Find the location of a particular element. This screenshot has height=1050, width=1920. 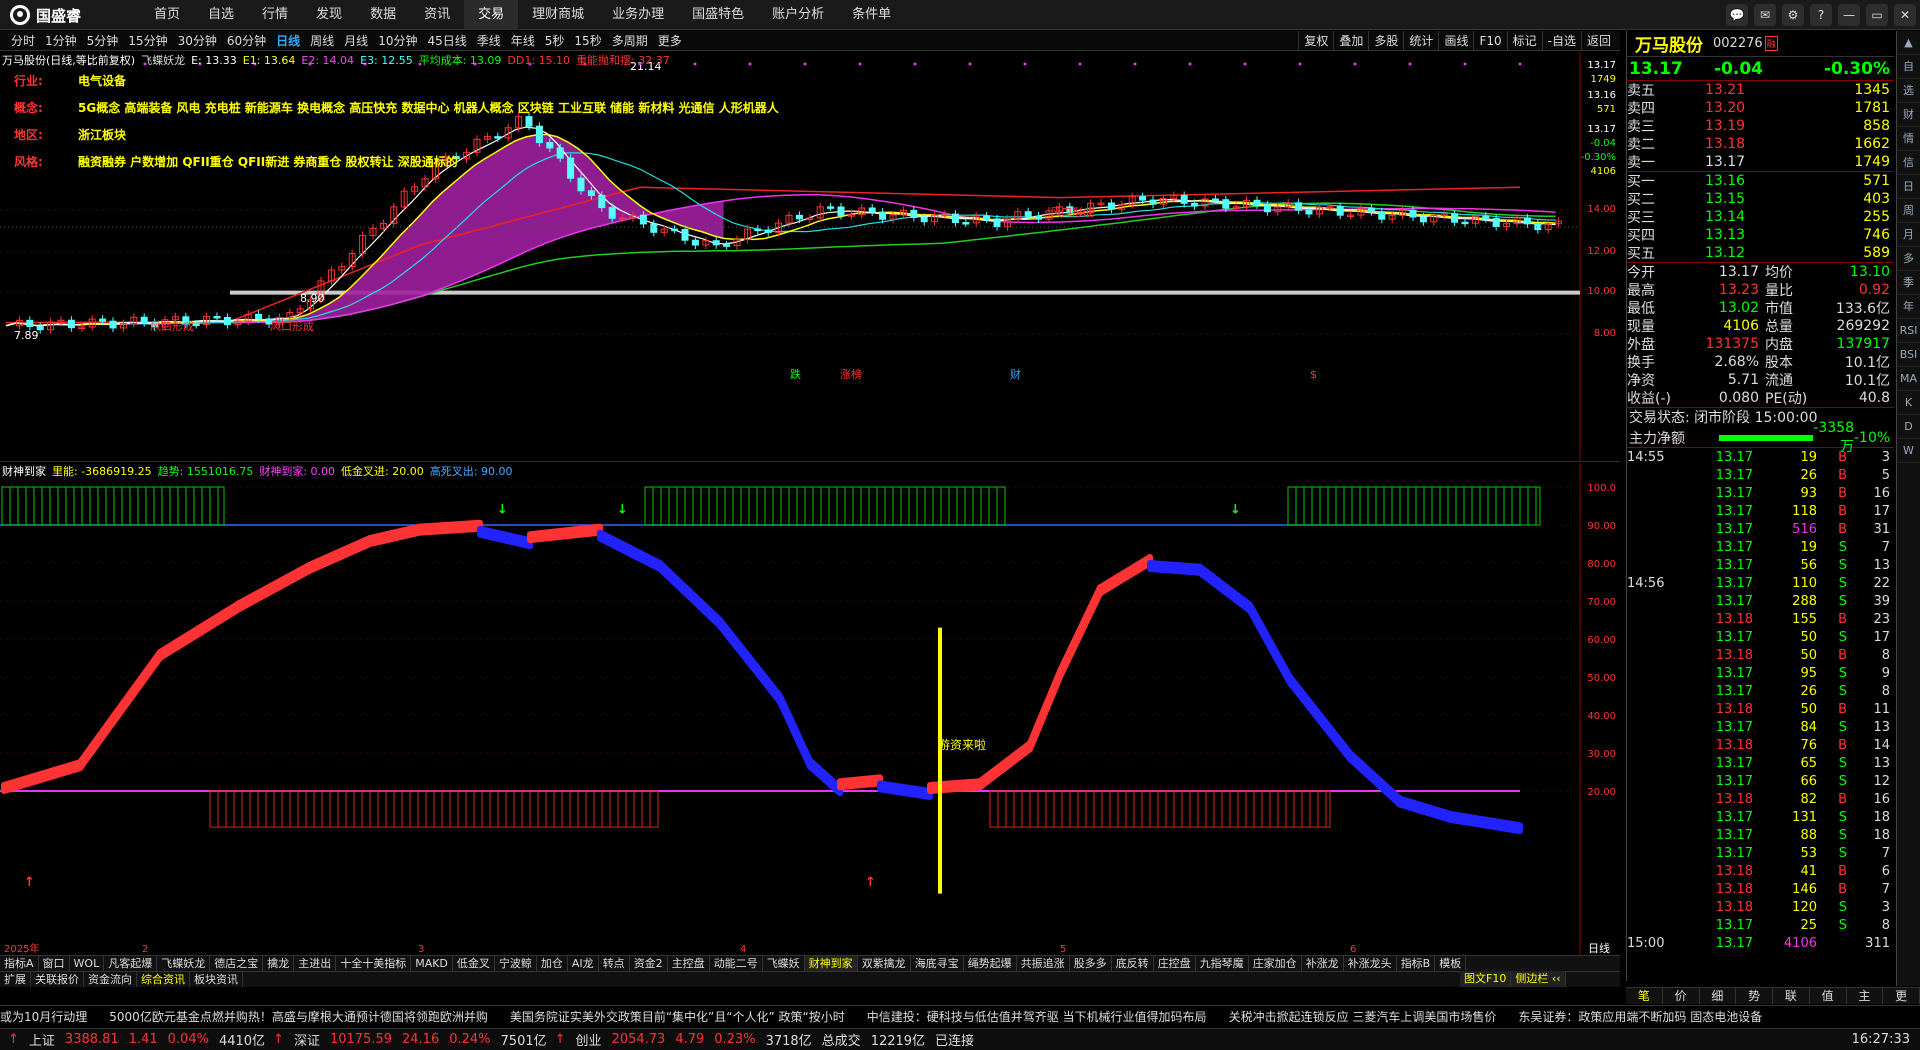

sidebar-item-11: 年 is located at coordinates (1908, 307).